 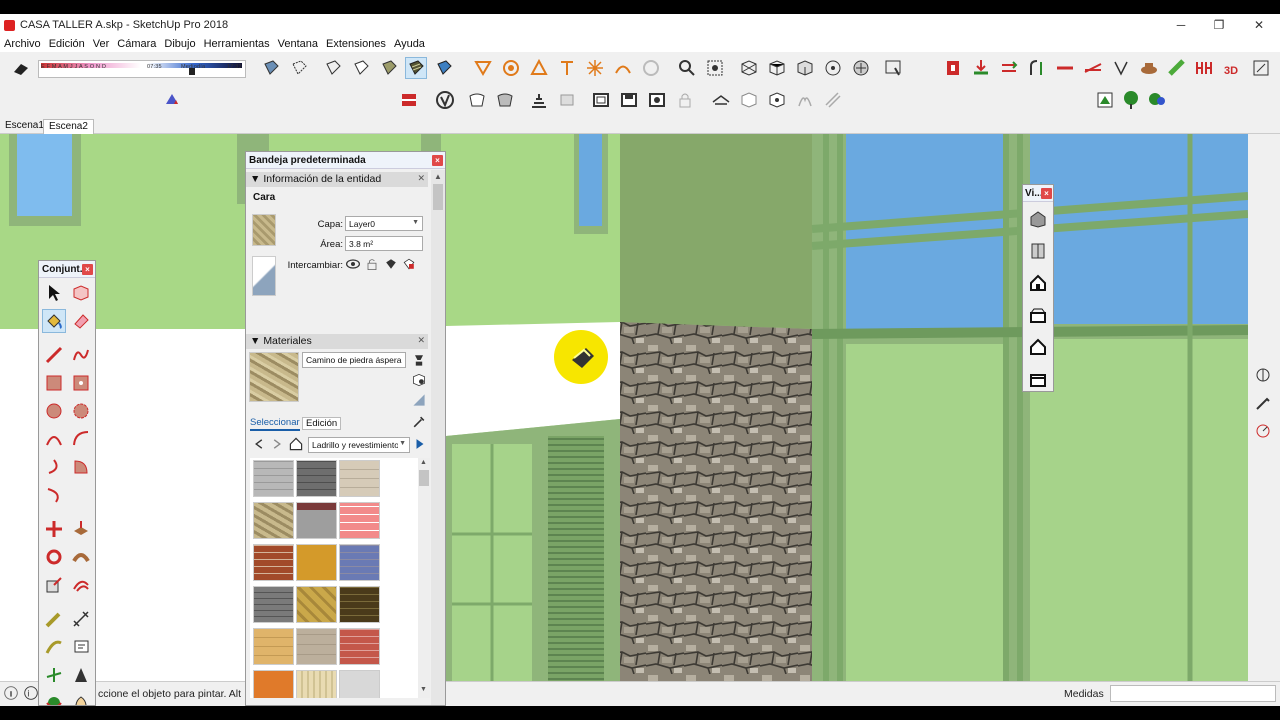 I want to click on right-house-icon, so click(x=1038, y=315).